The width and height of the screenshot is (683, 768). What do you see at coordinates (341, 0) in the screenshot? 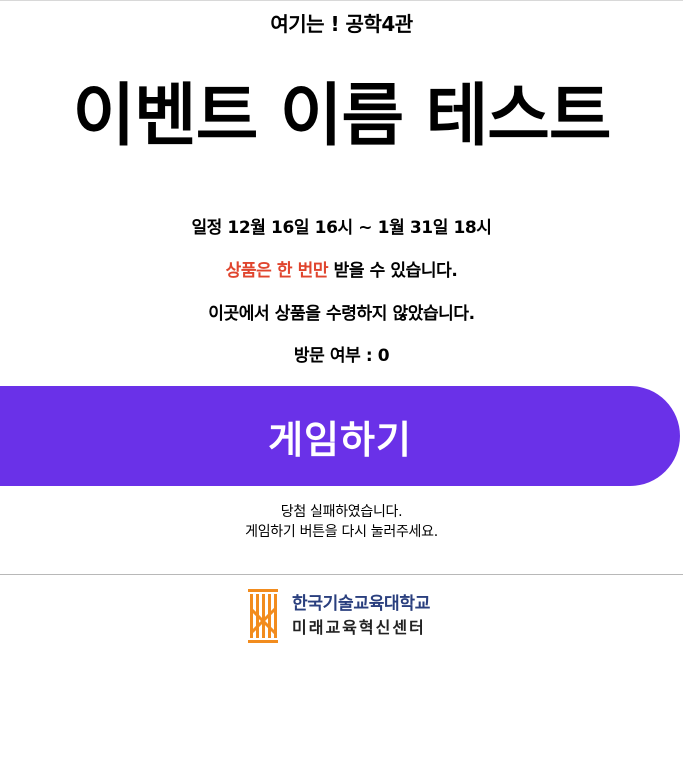
I see `top-divider` at bounding box center [341, 0].